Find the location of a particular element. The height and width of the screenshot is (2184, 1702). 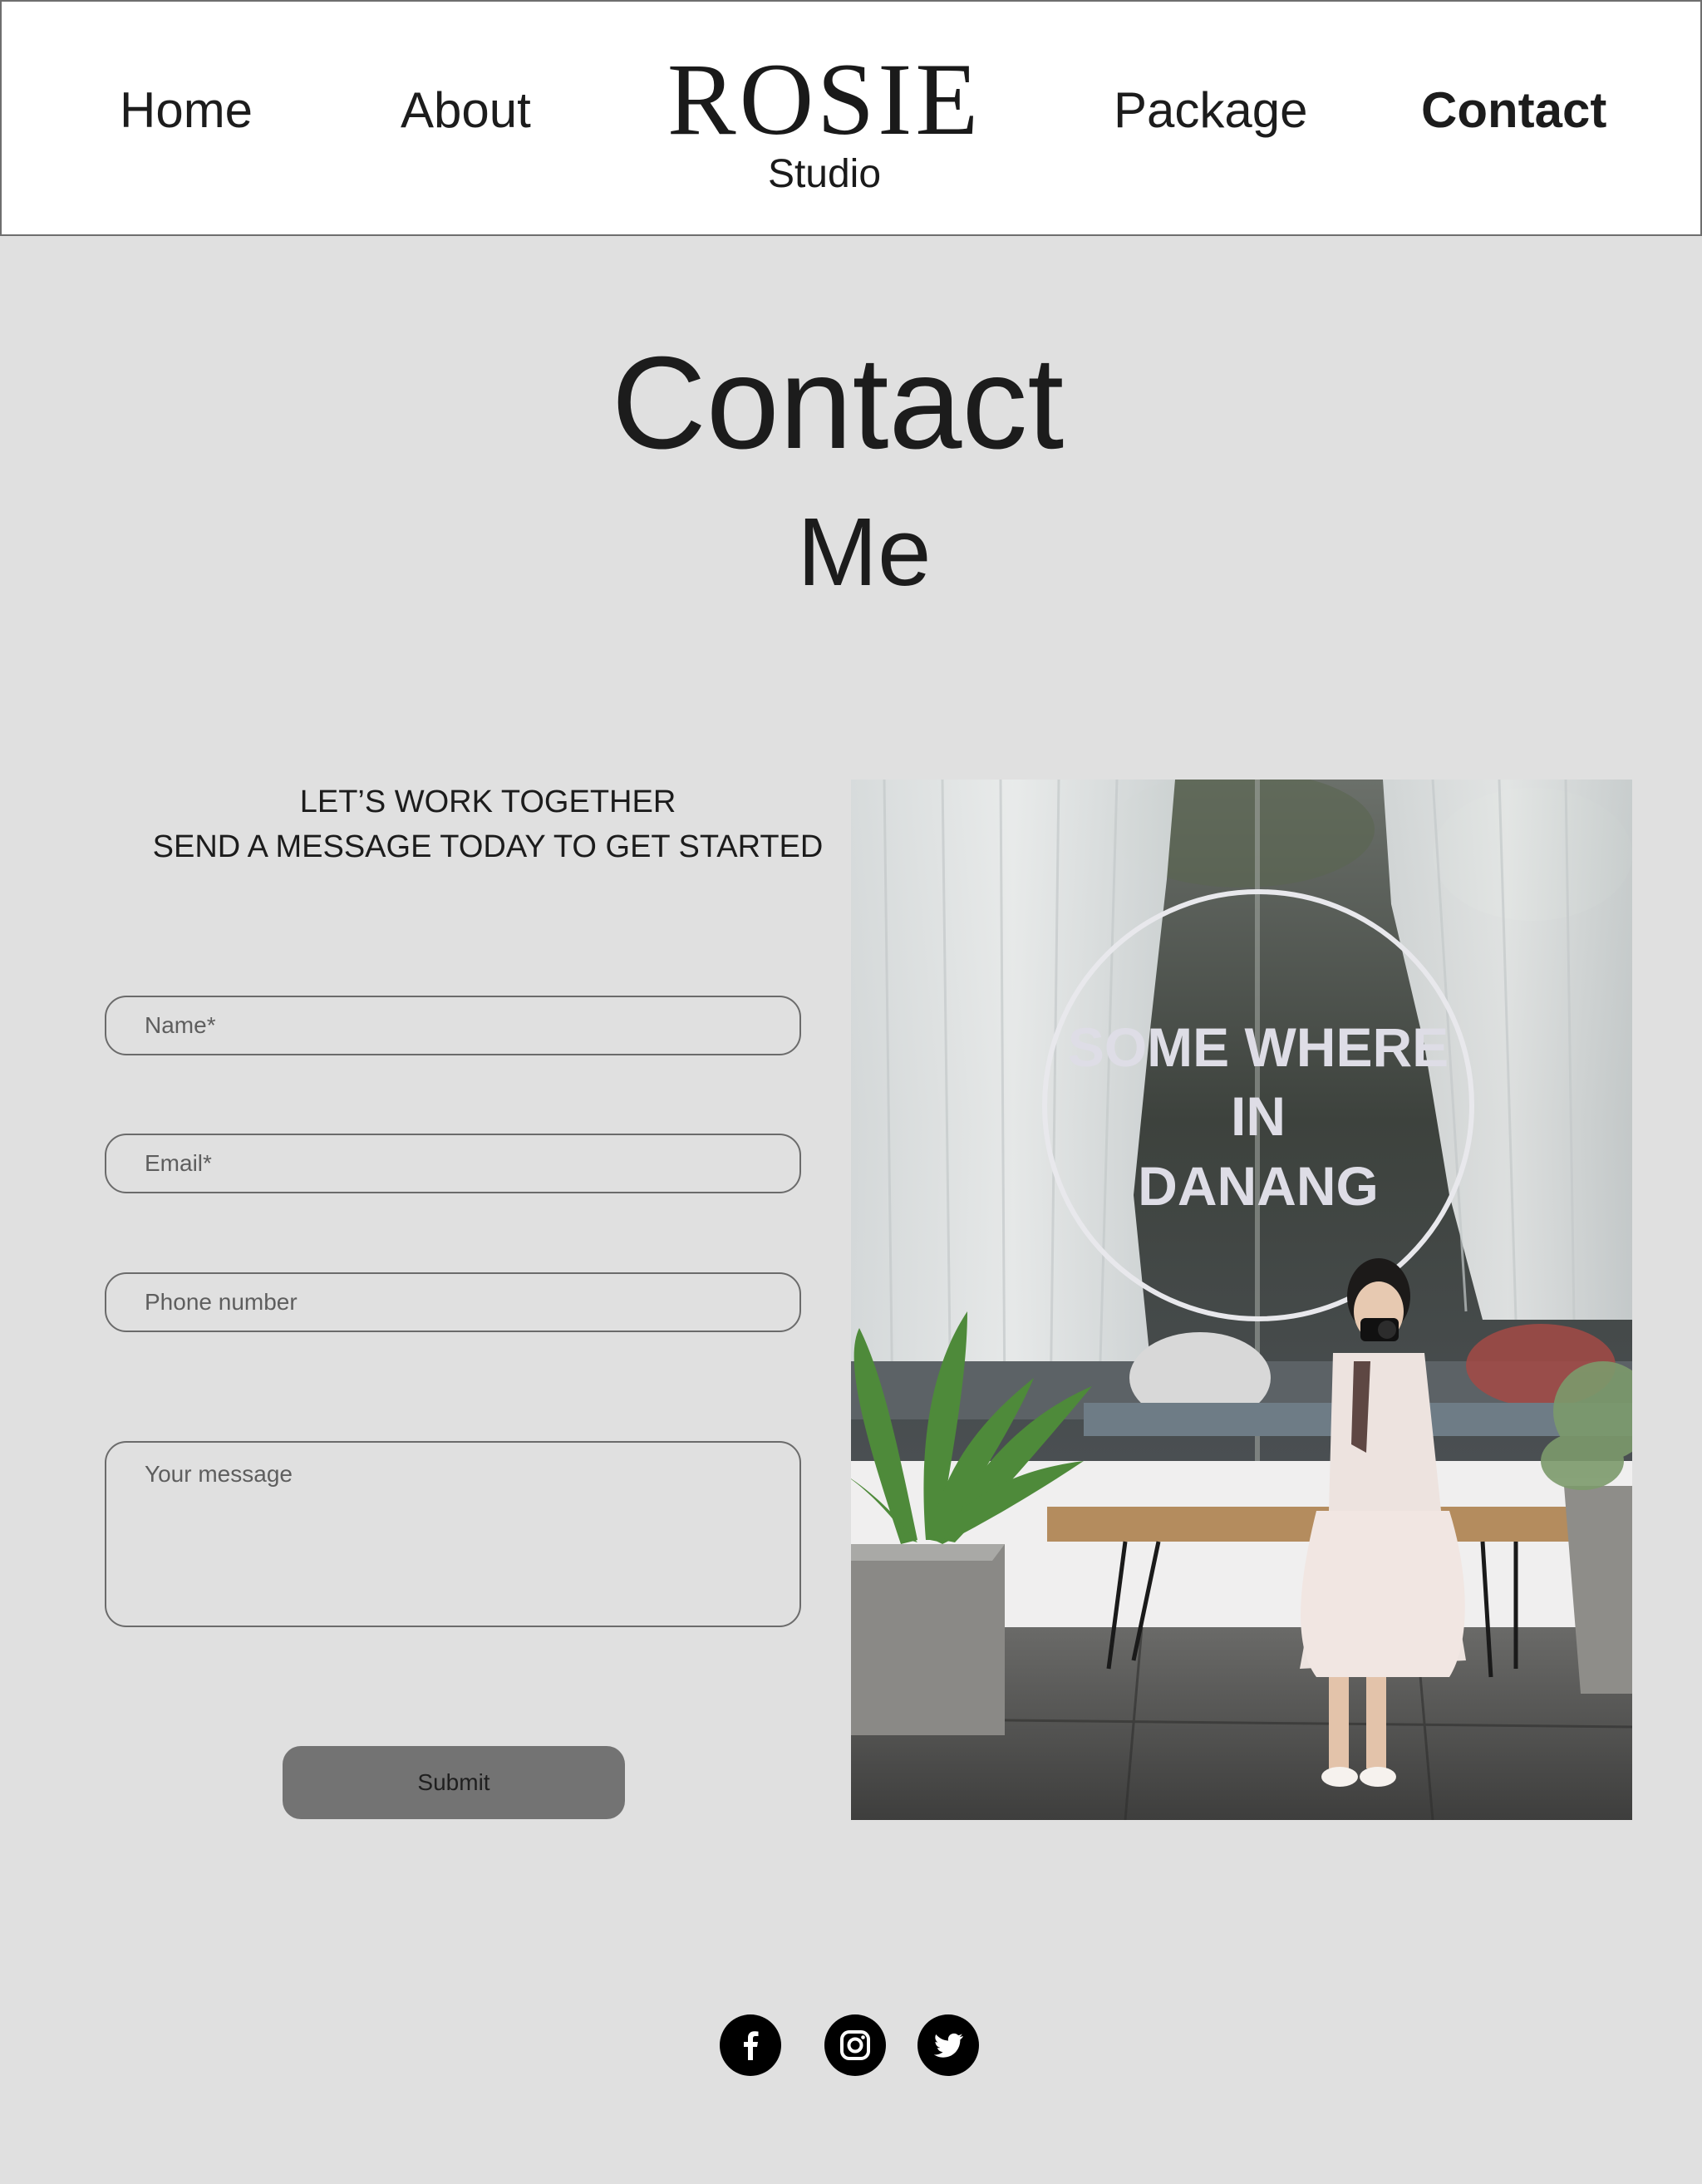

name-field is located at coordinates (453, 1025).